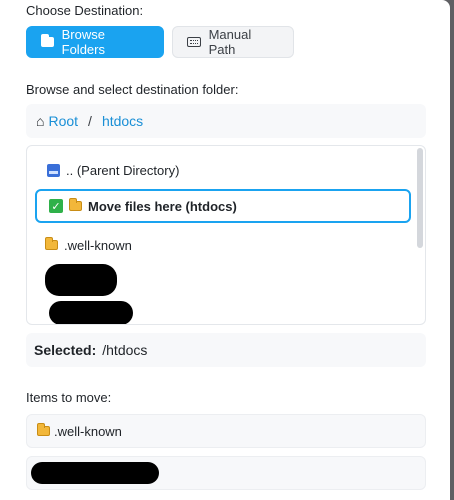 The image size is (454, 500). I want to click on move-here-item: ✓ Move files here (htdocs), so click(223, 206).